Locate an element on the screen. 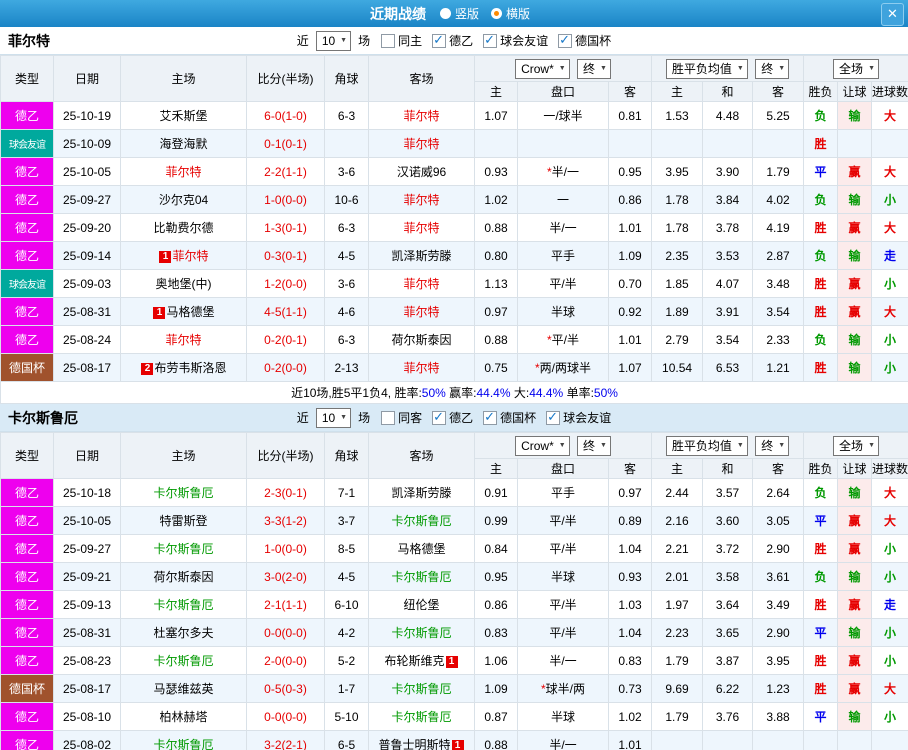 This screenshot has width=908, height=750. away-team-cell: 凯泽斯劳滕 is located at coordinates (421, 255).